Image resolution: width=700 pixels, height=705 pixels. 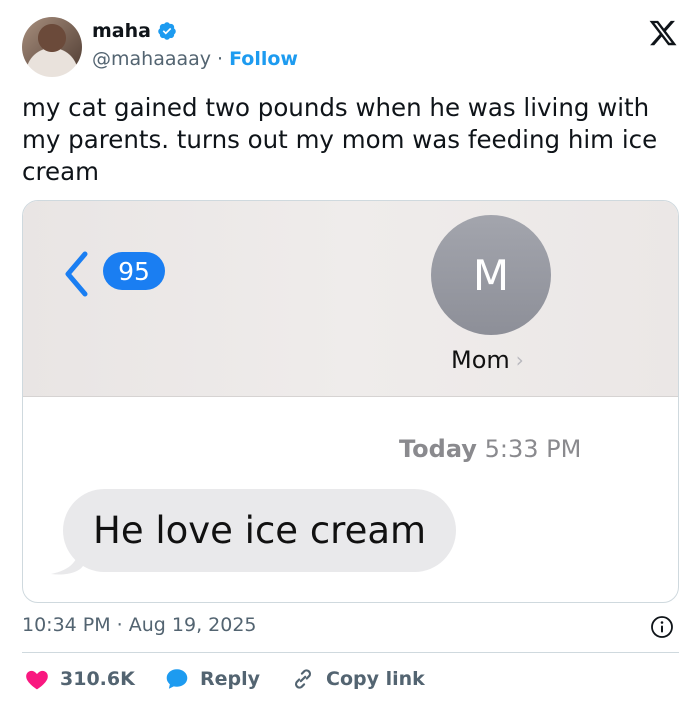 I want to click on x-logo-icon, so click(x=663, y=33).